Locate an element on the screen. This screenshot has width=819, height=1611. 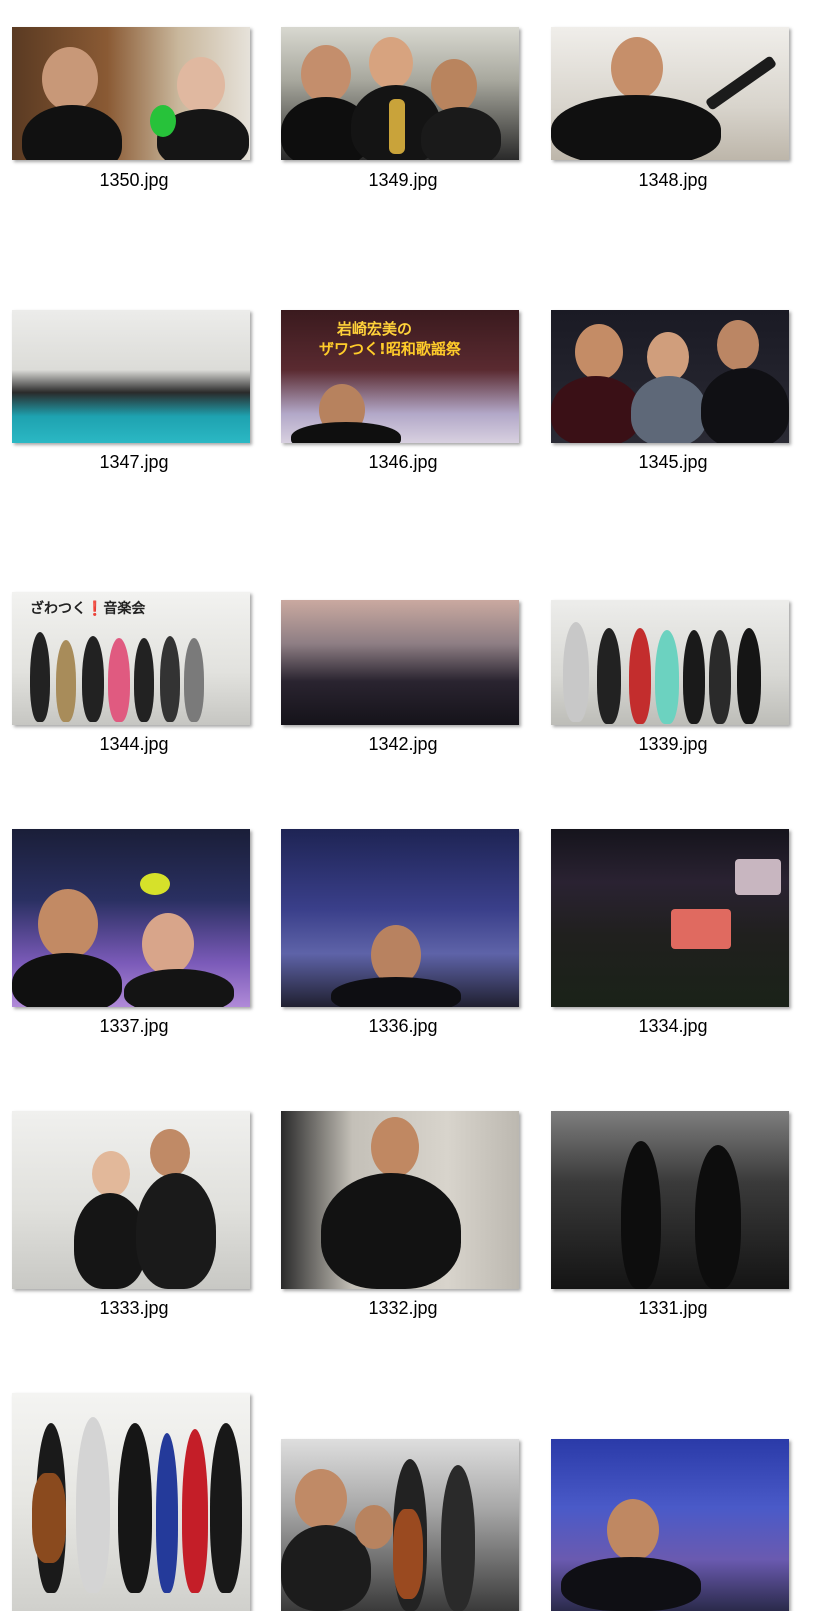
thumbnail-1344: ざわつく❗音楽会 is located at coordinates (131, 658).